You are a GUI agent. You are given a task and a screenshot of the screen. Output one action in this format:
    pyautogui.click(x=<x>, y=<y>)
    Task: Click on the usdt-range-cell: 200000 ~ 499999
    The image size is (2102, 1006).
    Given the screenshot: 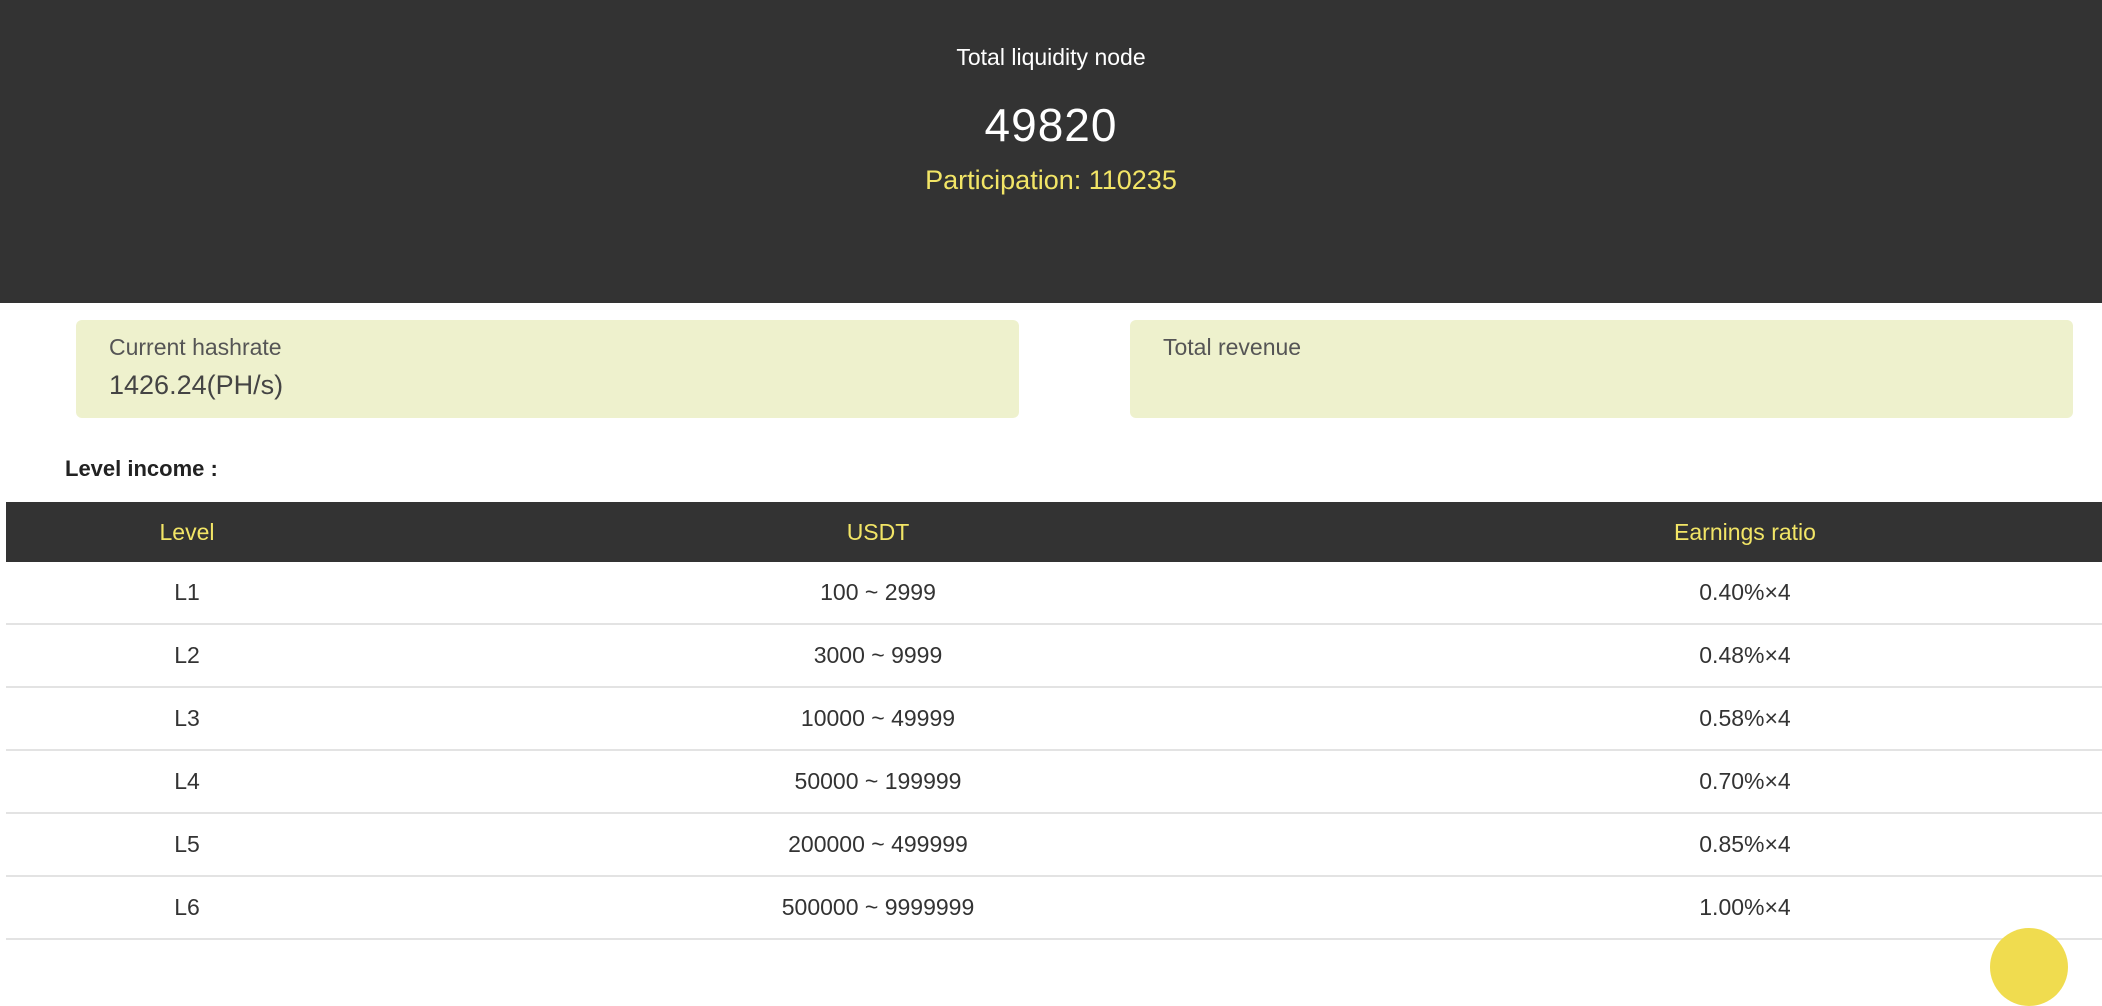 What is the action you would take?
    pyautogui.click(x=878, y=844)
    